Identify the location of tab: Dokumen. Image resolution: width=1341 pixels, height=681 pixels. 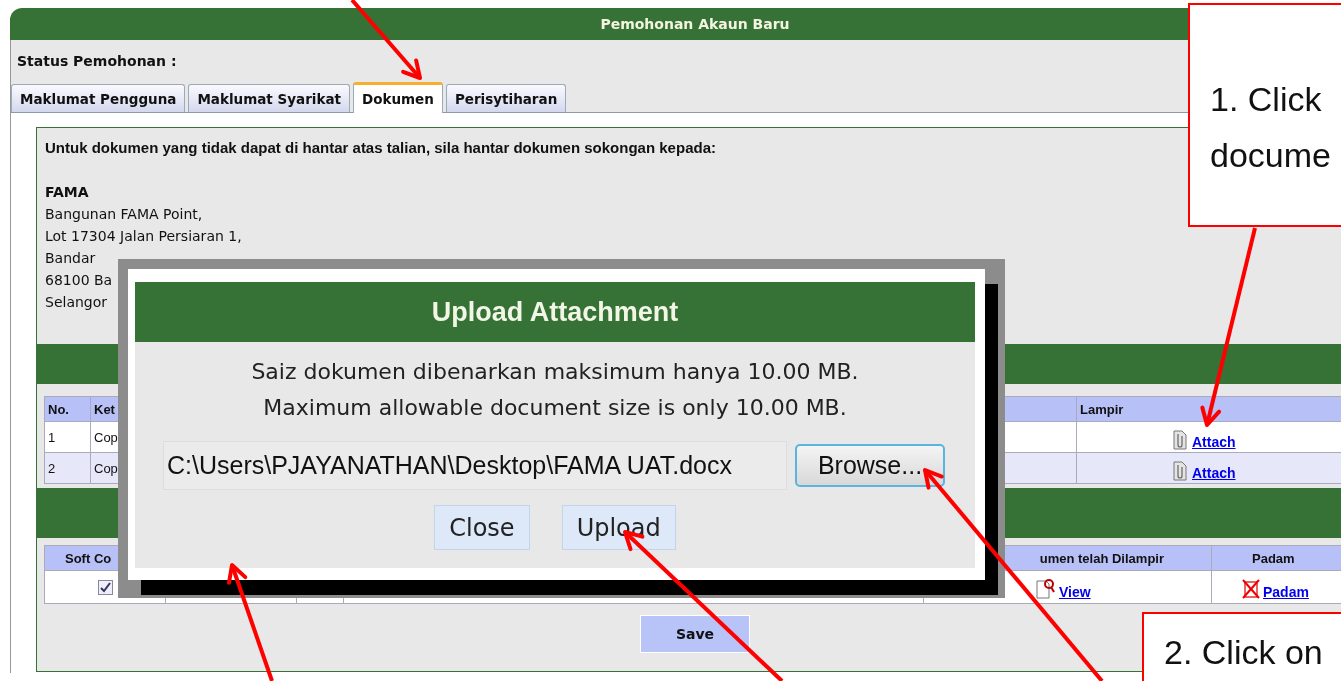
(398, 97).